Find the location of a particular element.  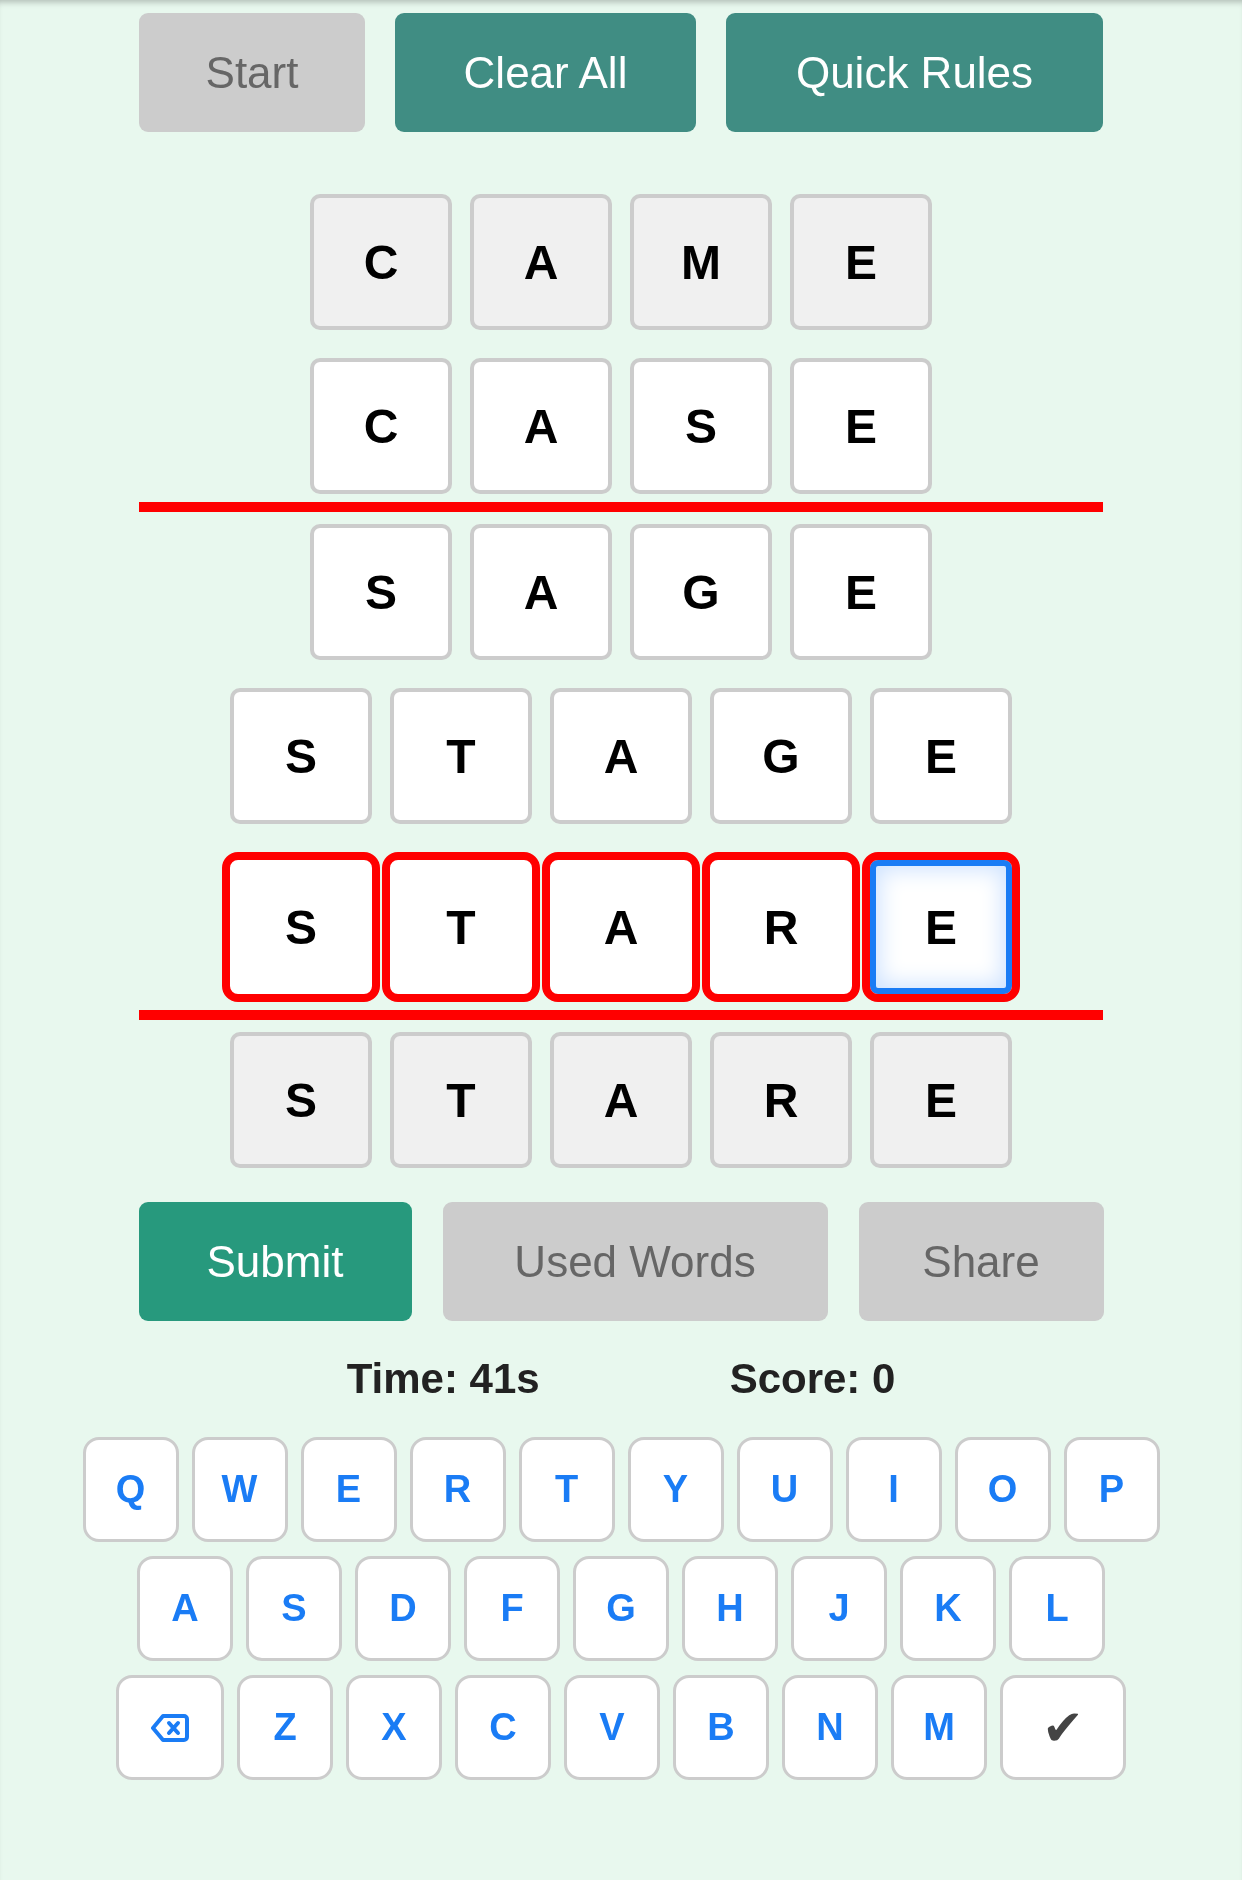

letter-key: U is located at coordinates (784, 1489).